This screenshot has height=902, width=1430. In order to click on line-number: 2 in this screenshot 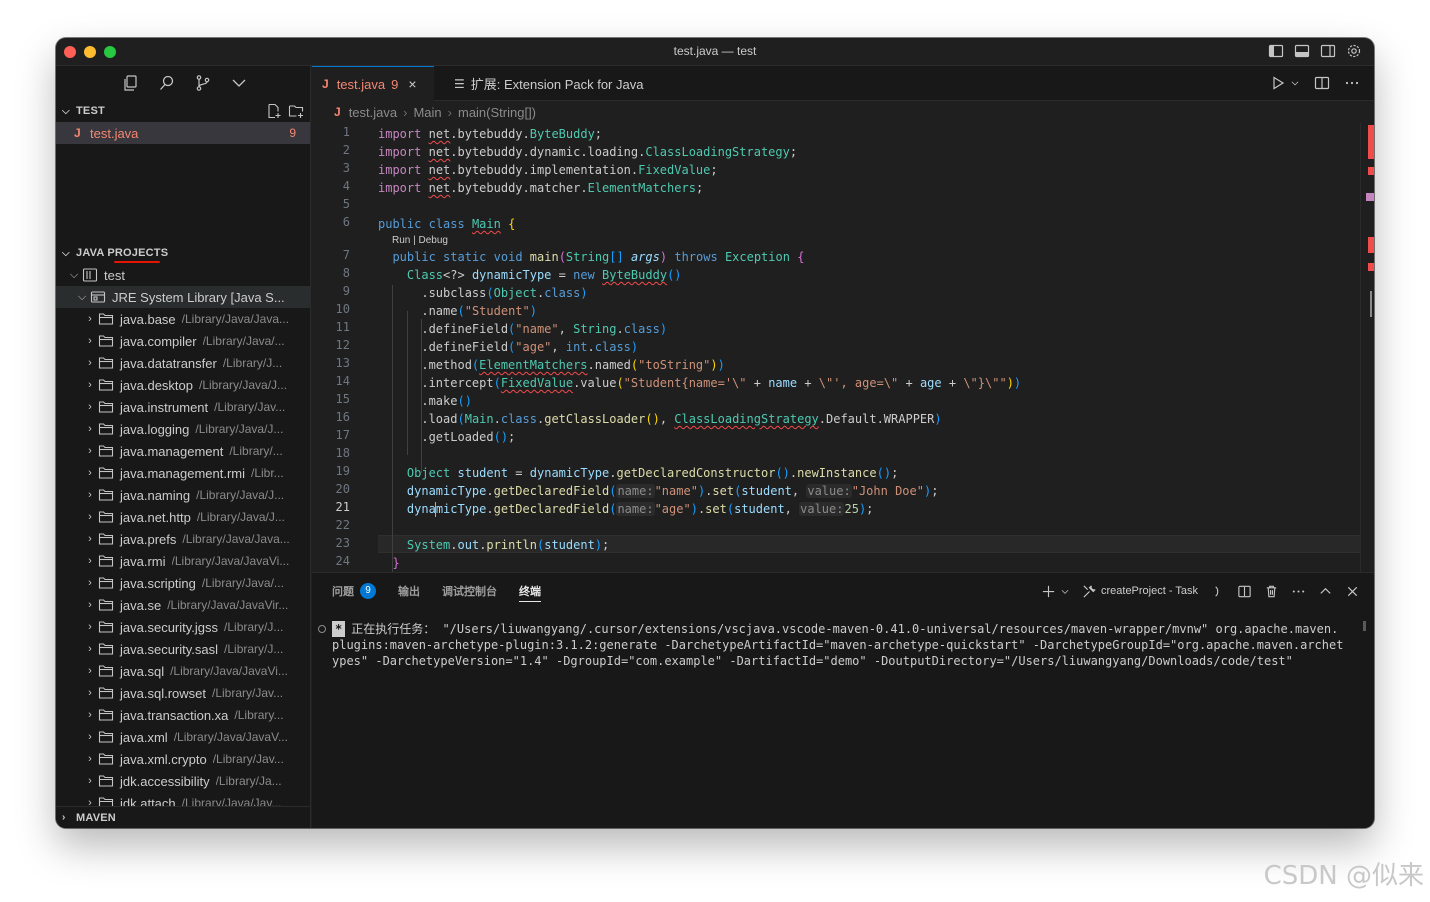, I will do `click(346, 150)`.